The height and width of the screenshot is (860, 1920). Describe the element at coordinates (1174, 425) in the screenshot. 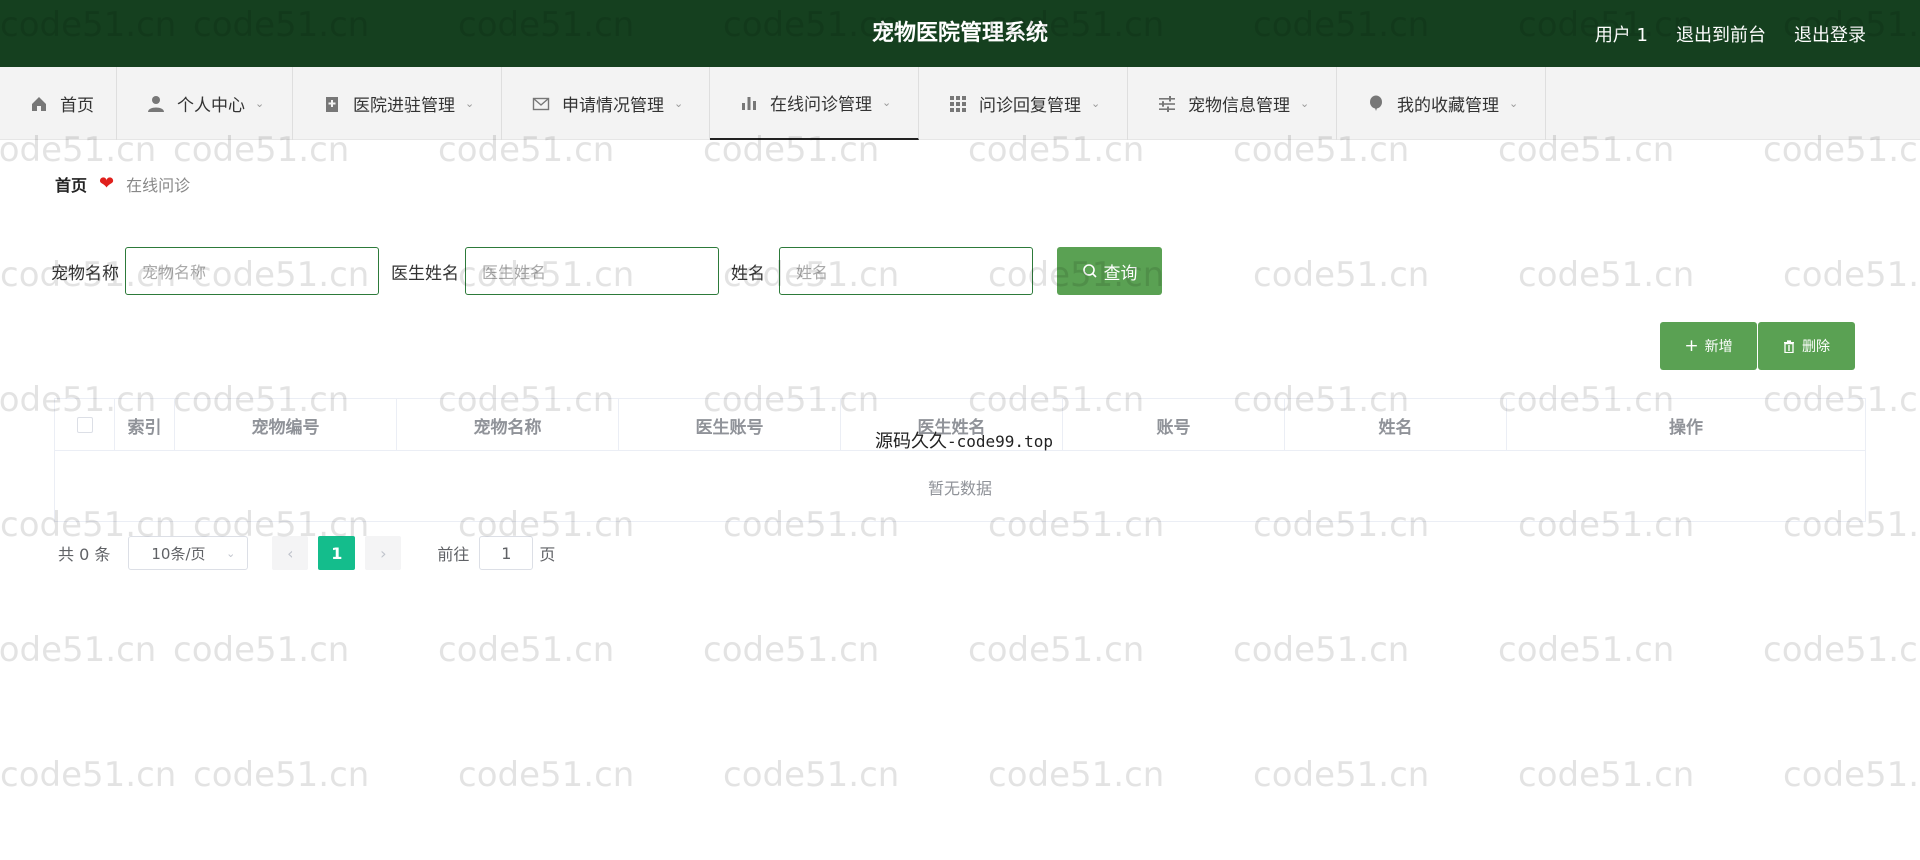

I see `column-header: 账号` at that location.